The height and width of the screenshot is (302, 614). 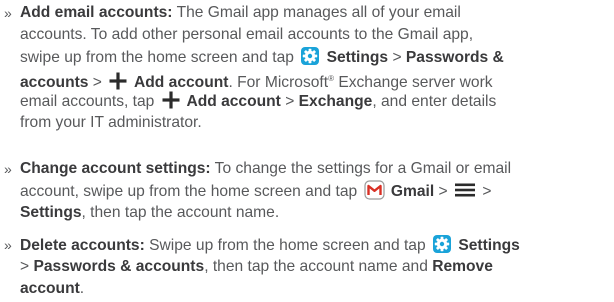 What do you see at coordinates (465, 193) in the screenshot?
I see `menu-icon` at bounding box center [465, 193].